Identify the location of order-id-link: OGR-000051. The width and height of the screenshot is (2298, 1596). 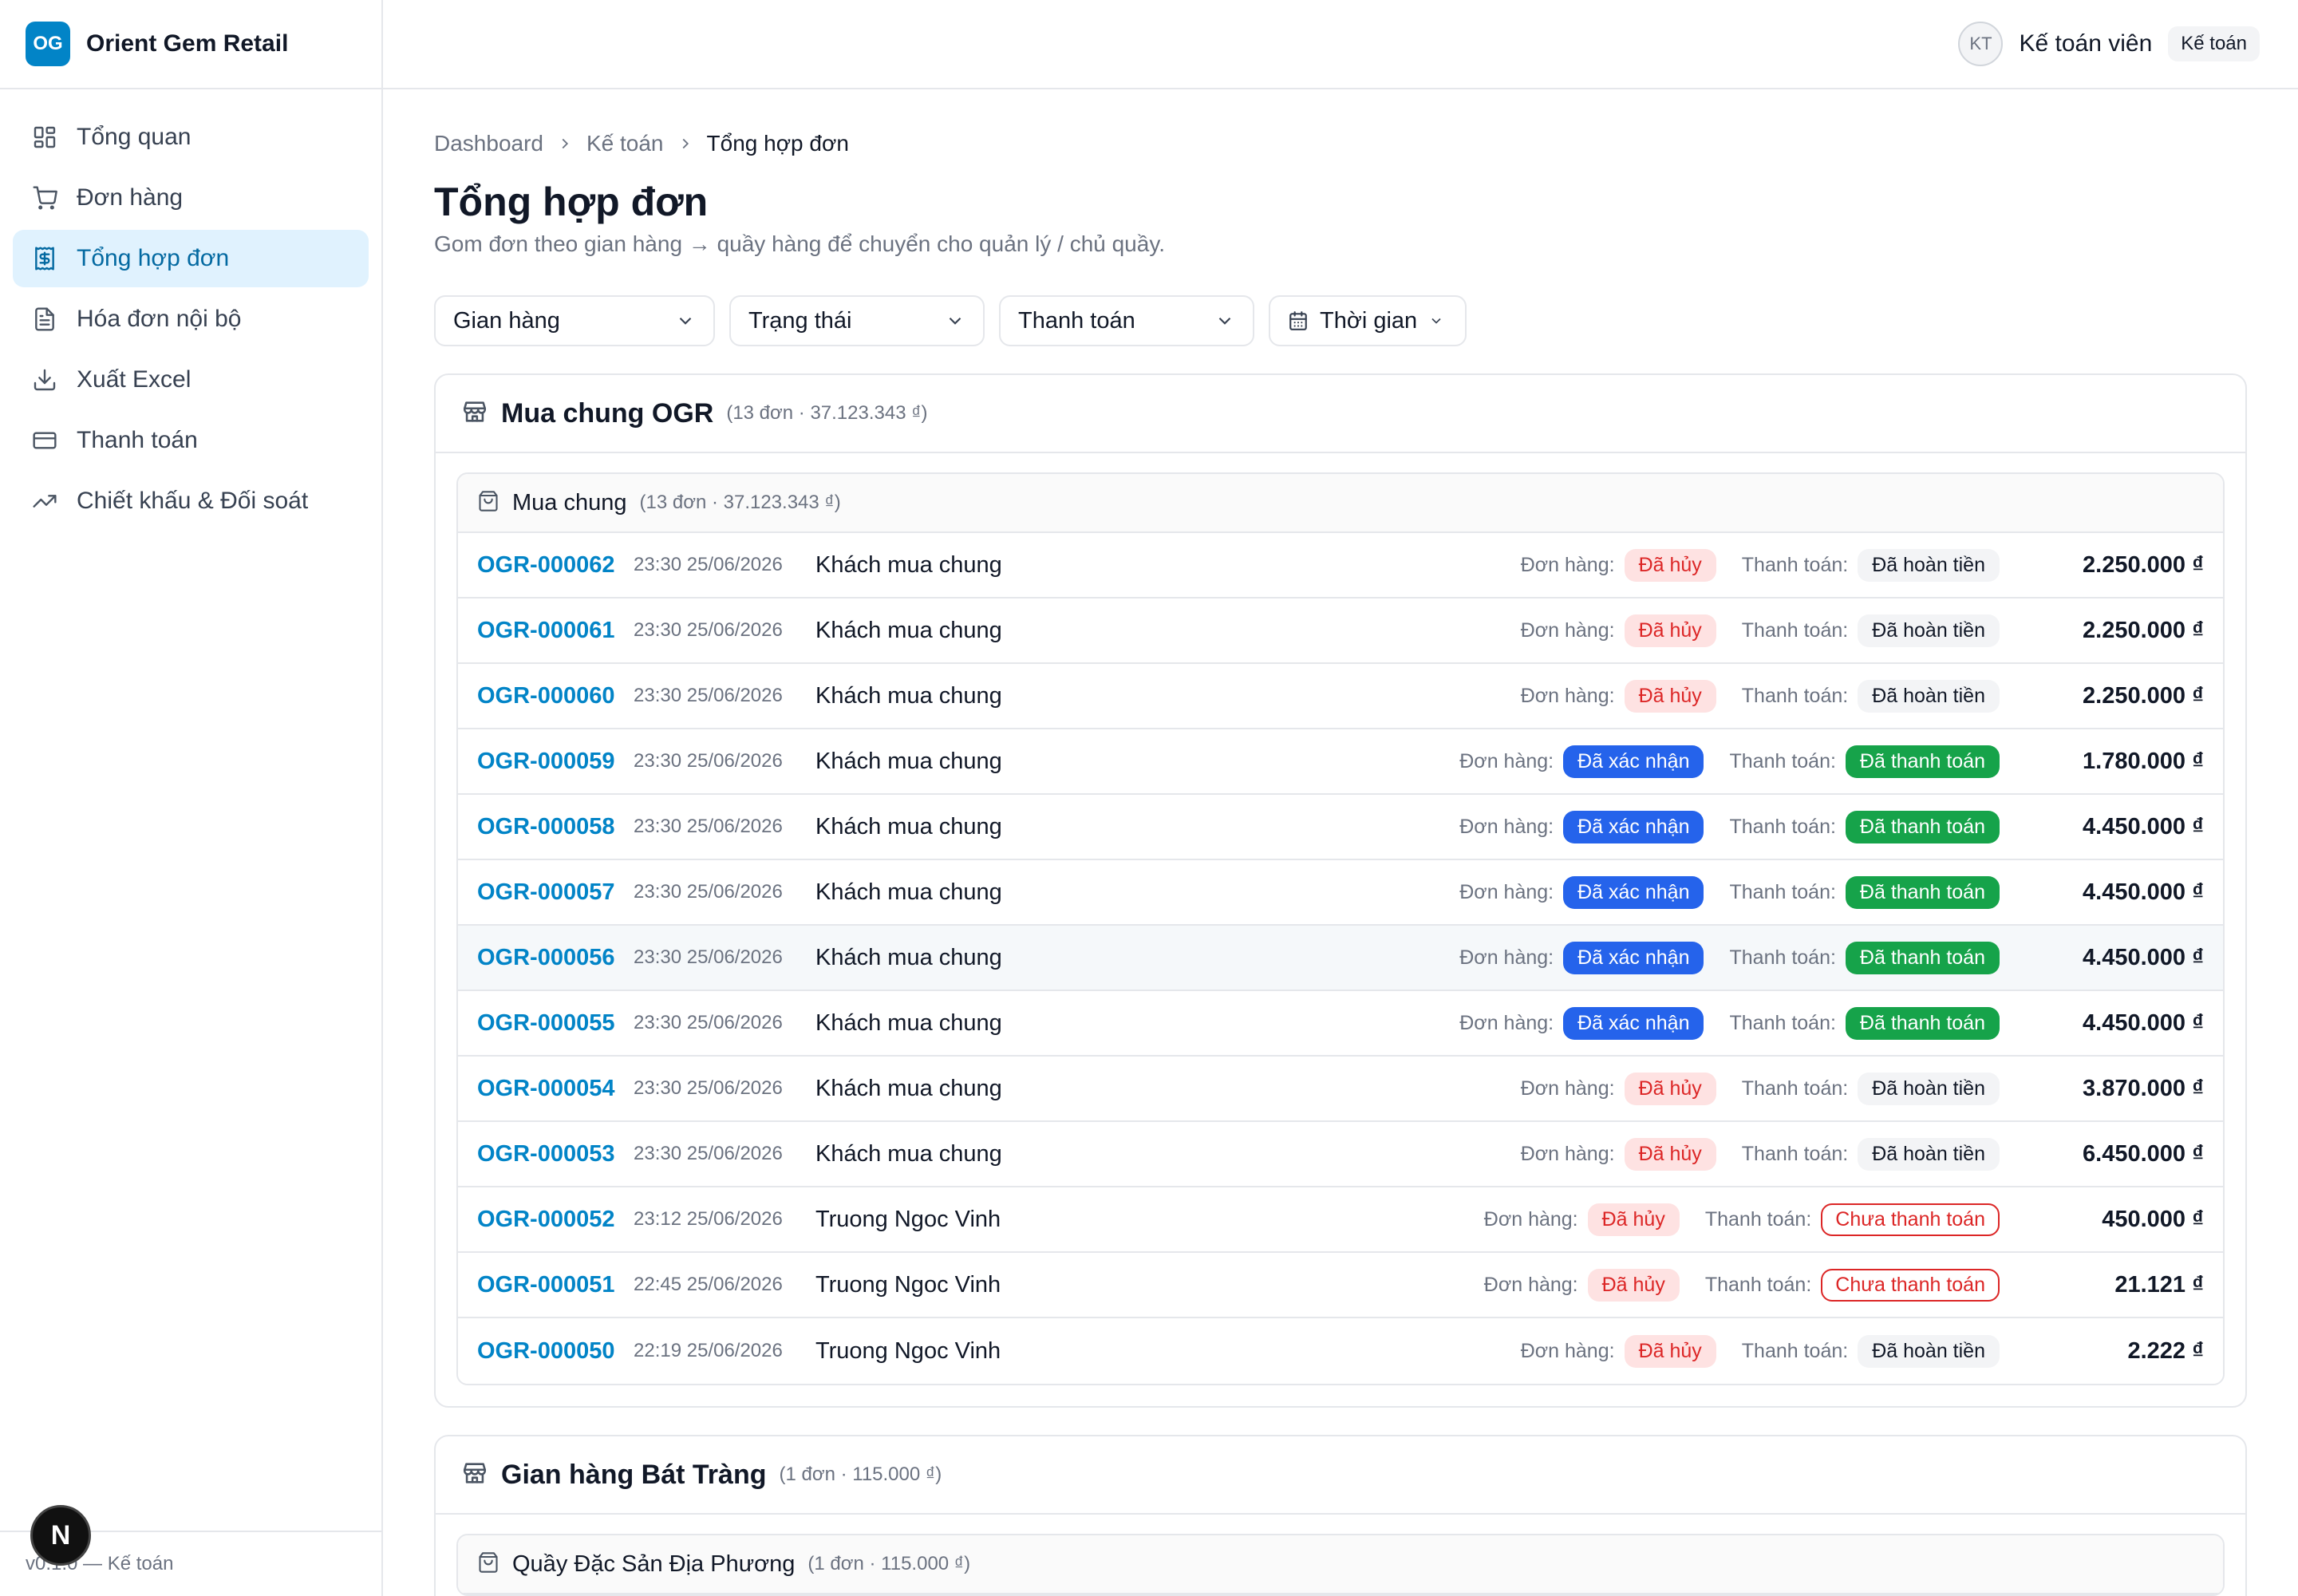
(555, 1285).